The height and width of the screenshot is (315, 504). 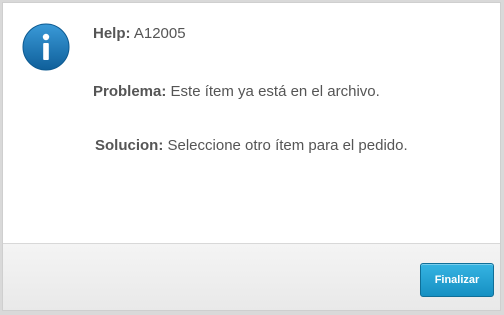 What do you see at coordinates (129, 145) in the screenshot?
I see `solucion-label: Solucion:` at bounding box center [129, 145].